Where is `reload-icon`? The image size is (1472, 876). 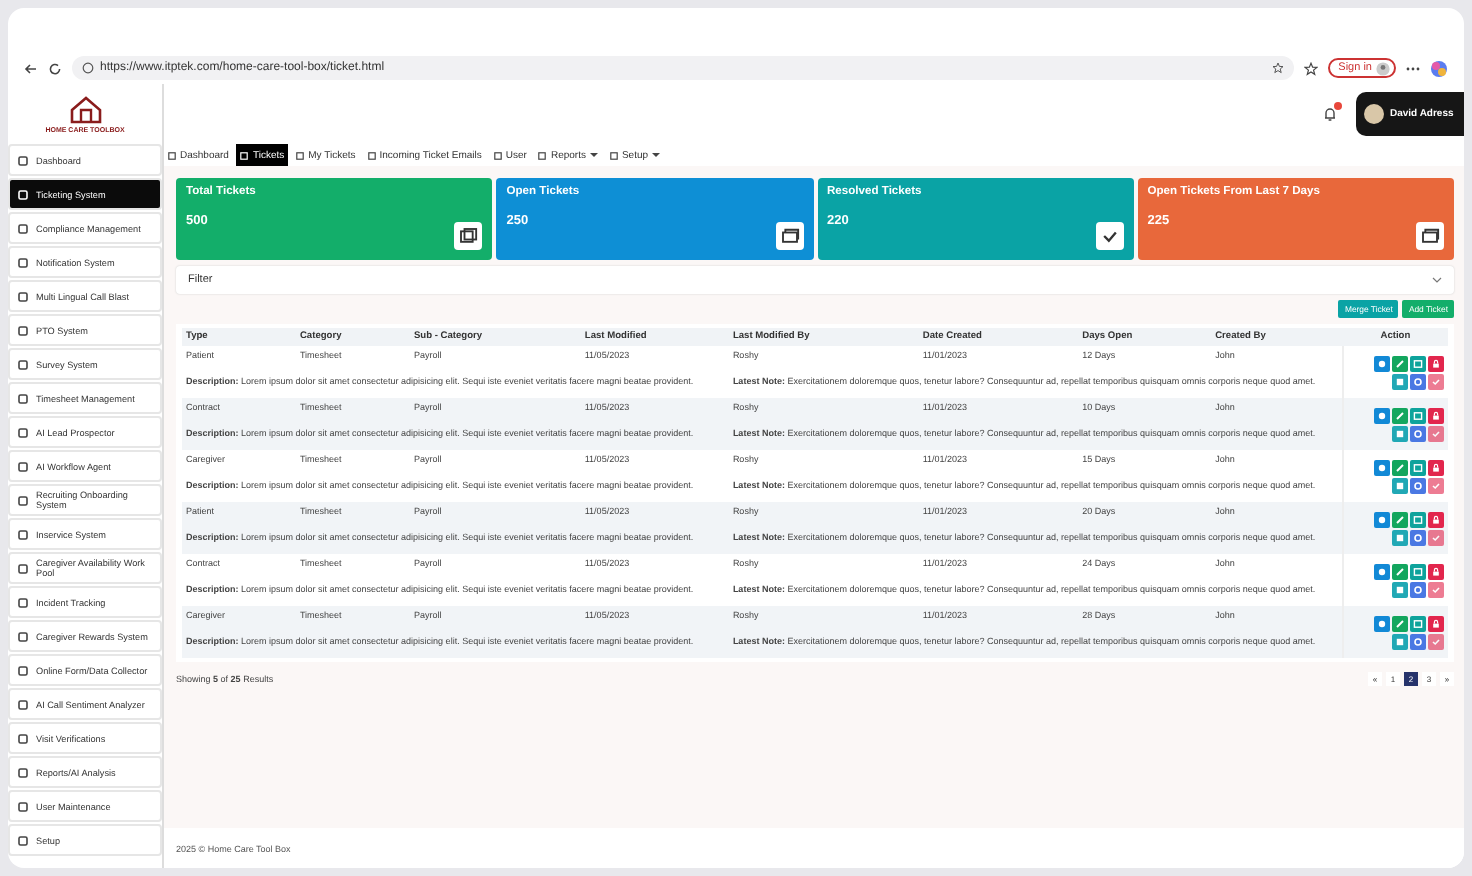
reload-icon is located at coordinates (55, 68).